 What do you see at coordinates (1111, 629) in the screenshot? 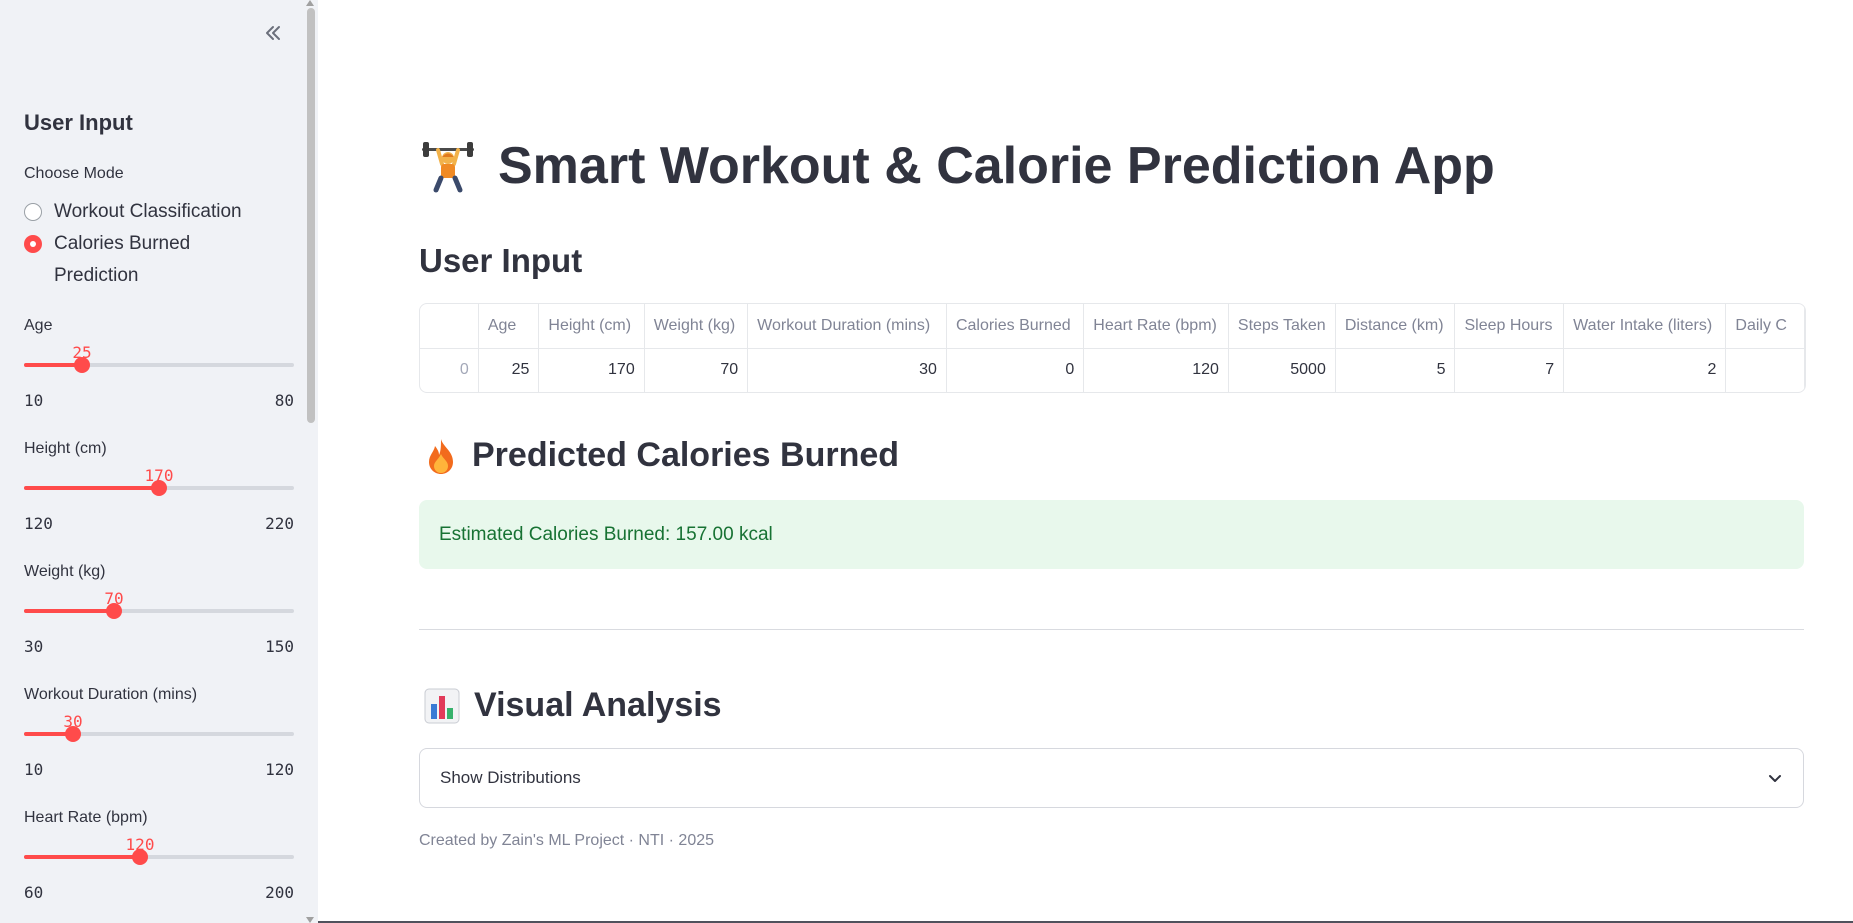
I see `divider` at bounding box center [1111, 629].